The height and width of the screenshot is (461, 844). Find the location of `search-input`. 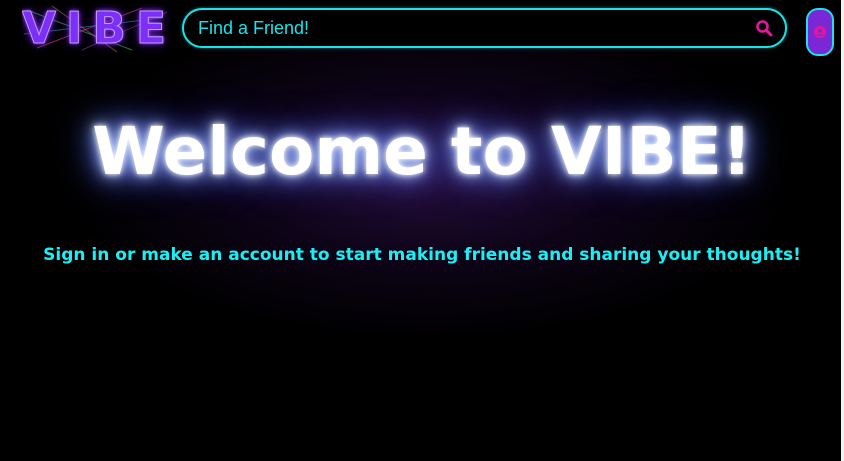

search-input is located at coordinates (468, 28).